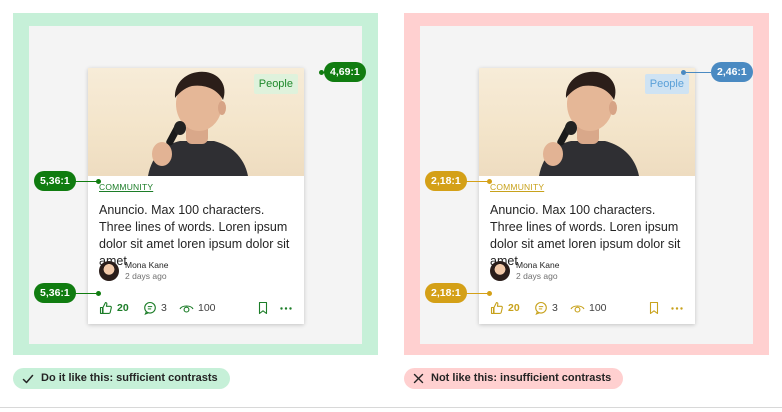  I want to click on bad-example-caption: Not like this: insufficient contrasts, so click(514, 378).